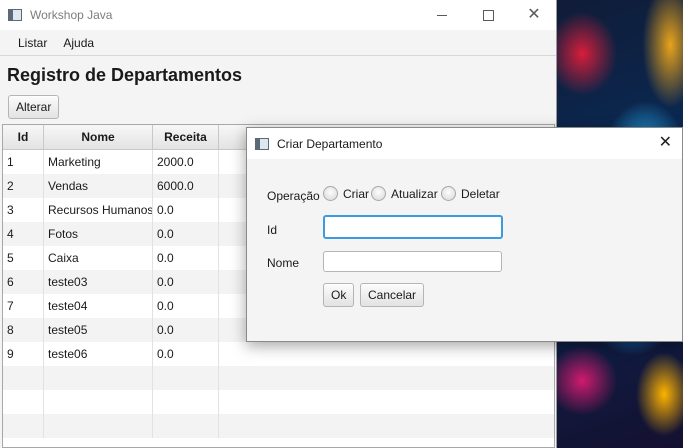 The image size is (683, 448). What do you see at coordinates (356, 193) in the screenshot?
I see `radio-criar-label: Criar` at bounding box center [356, 193].